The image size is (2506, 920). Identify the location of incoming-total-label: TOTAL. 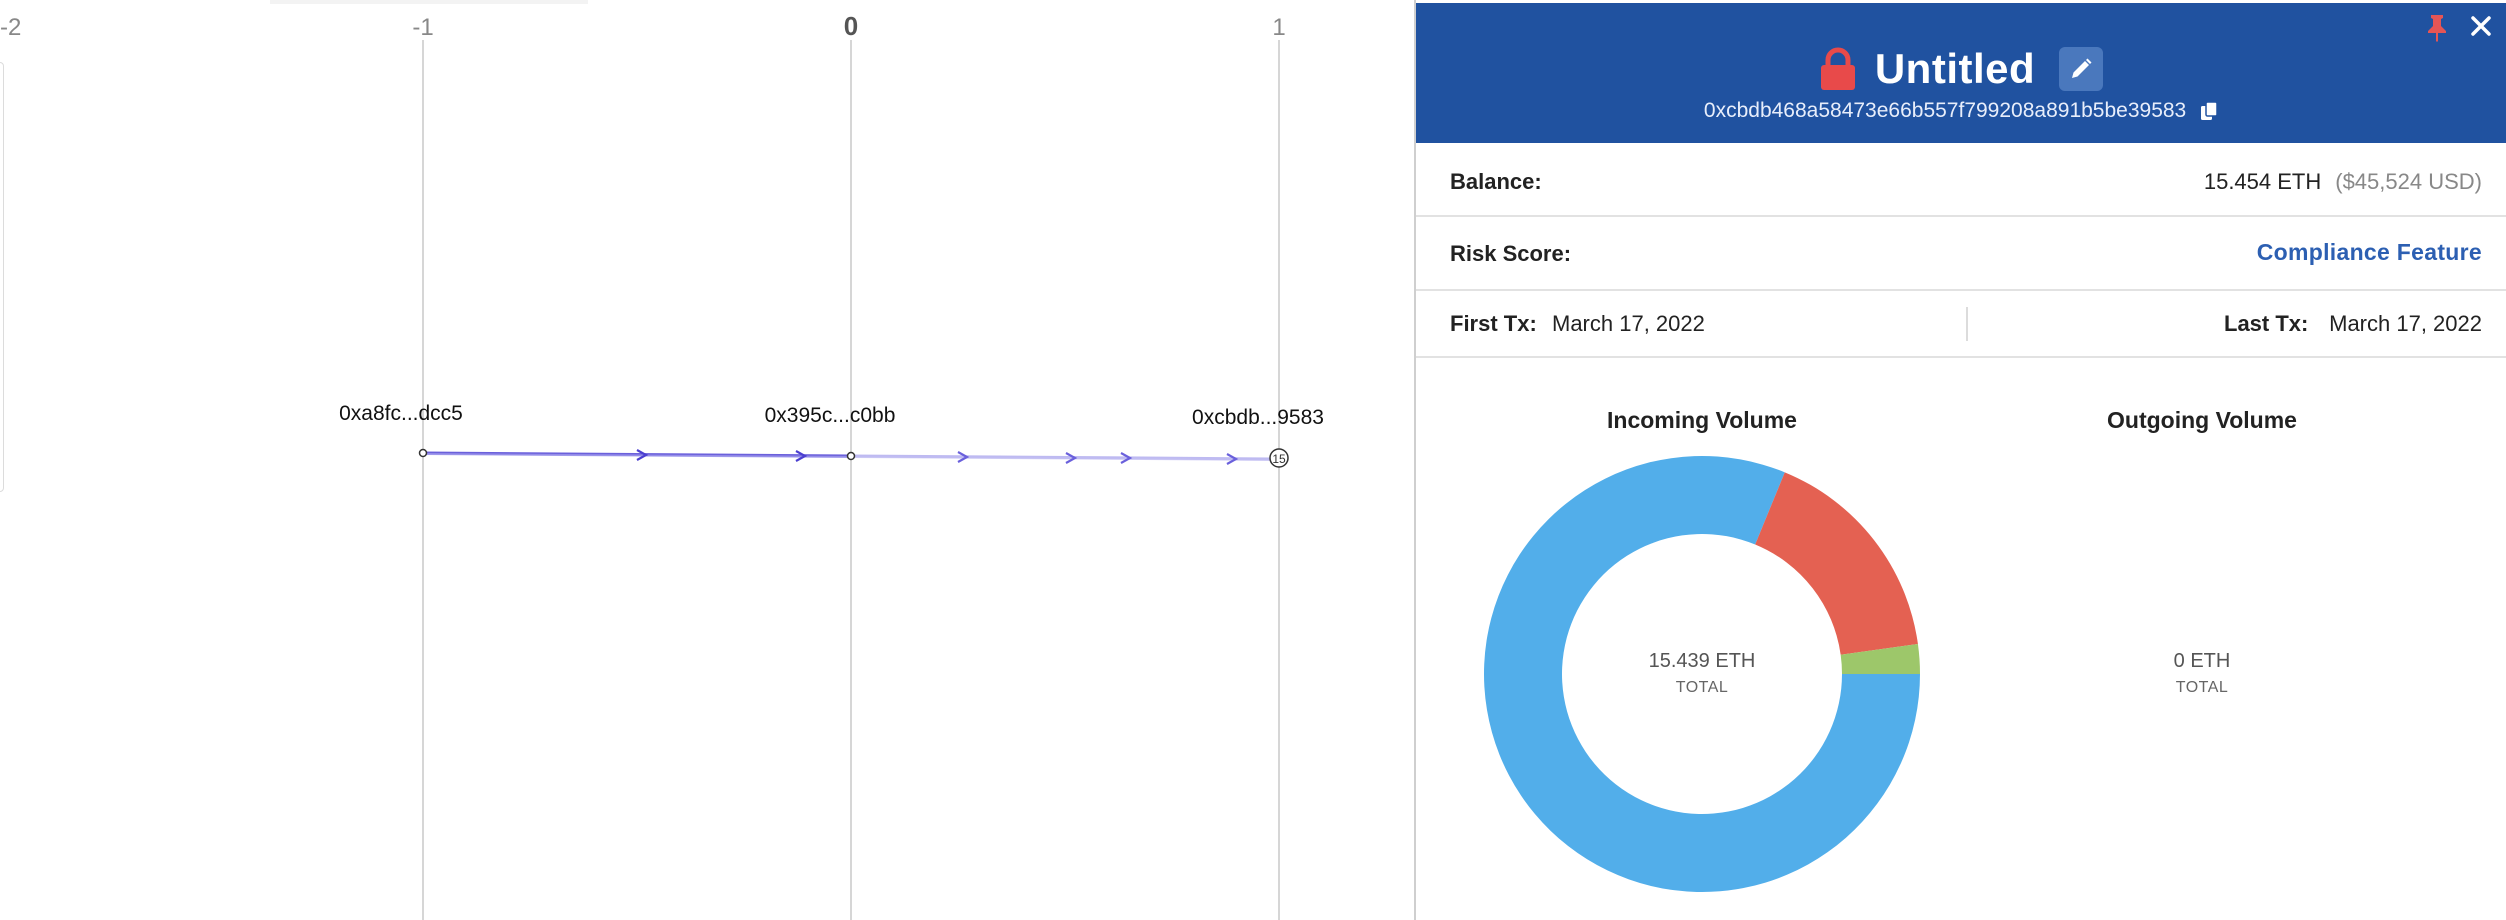
(1702, 687).